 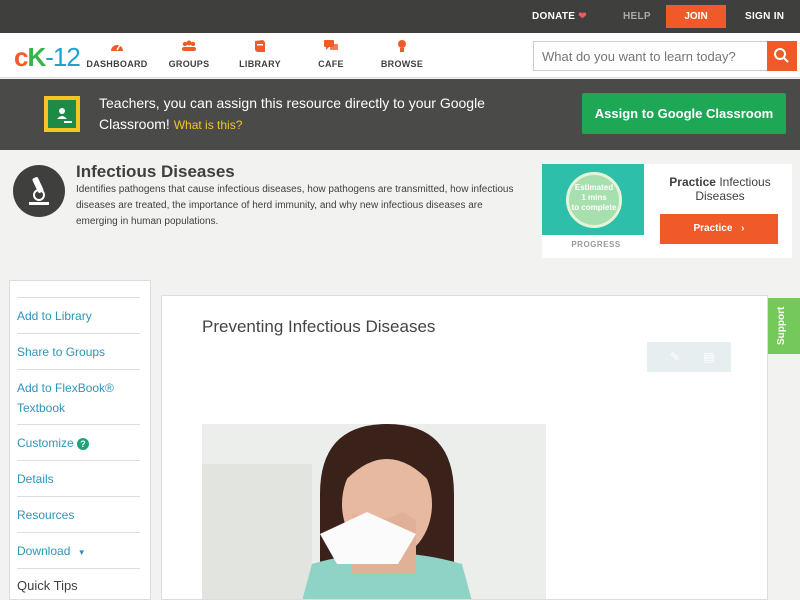 What do you see at coordinates (554, 16) in the screenshot?
I see `donate-label: DONATE` at bounding box center [554, 16].